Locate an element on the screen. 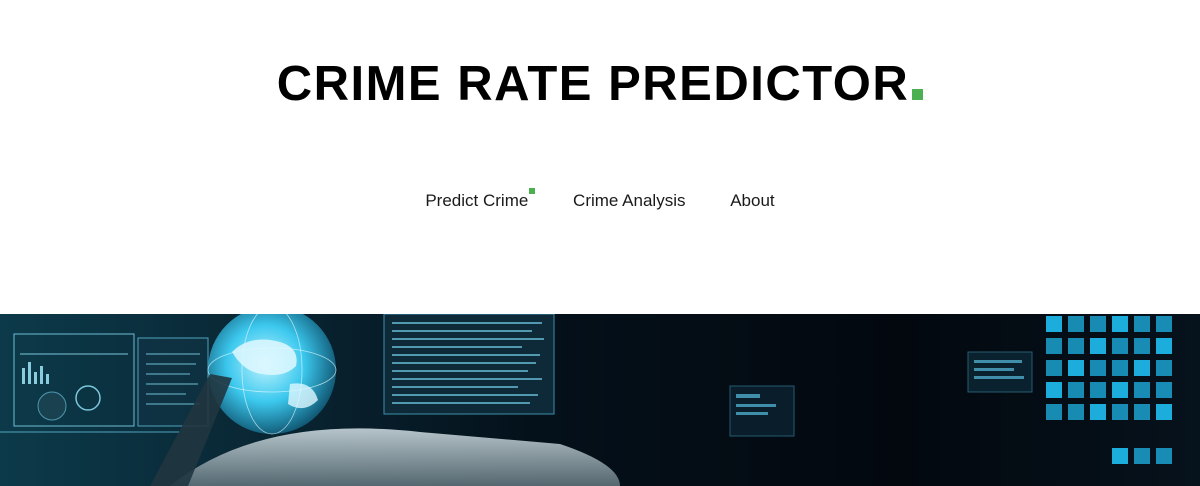 The width and height of the screenshot is (1200, 486). nav-item-label: Predict Crime is located at coordinates (477, 200).